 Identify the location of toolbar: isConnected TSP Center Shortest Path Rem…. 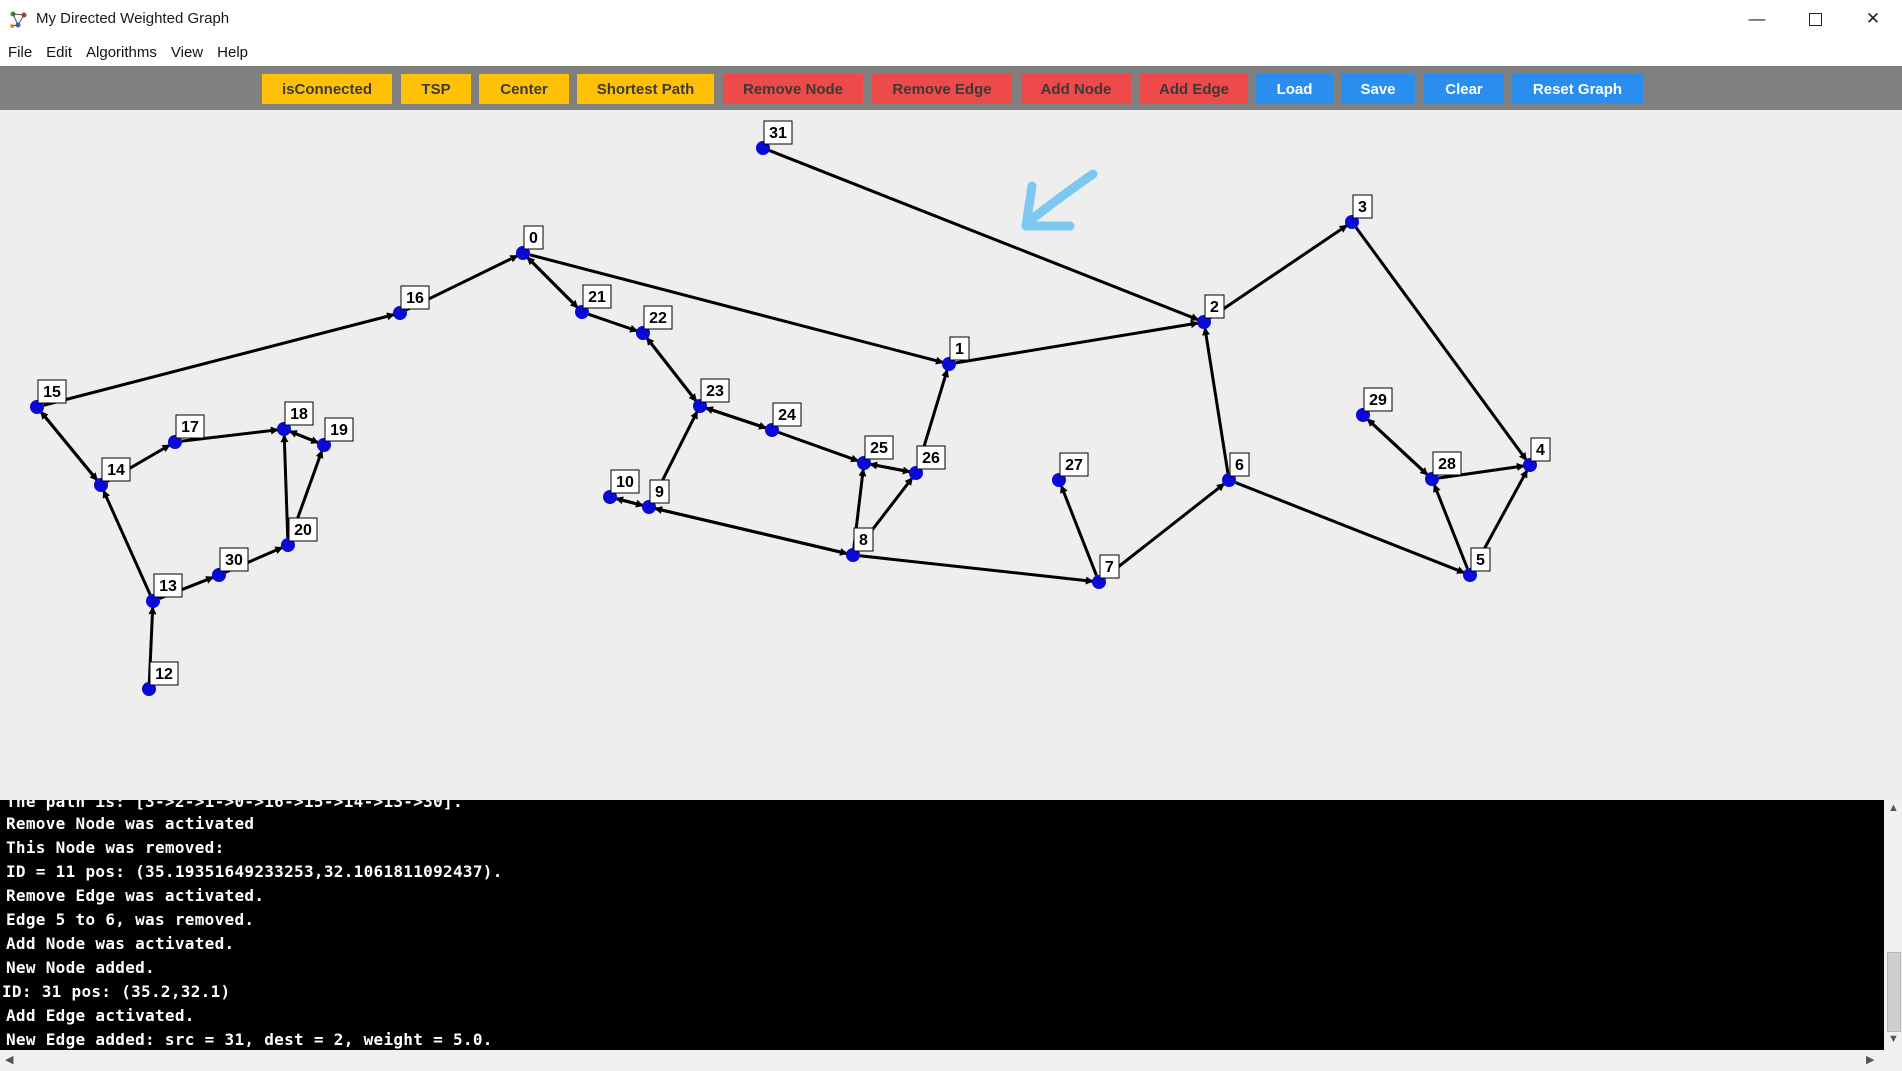
(951, 88).